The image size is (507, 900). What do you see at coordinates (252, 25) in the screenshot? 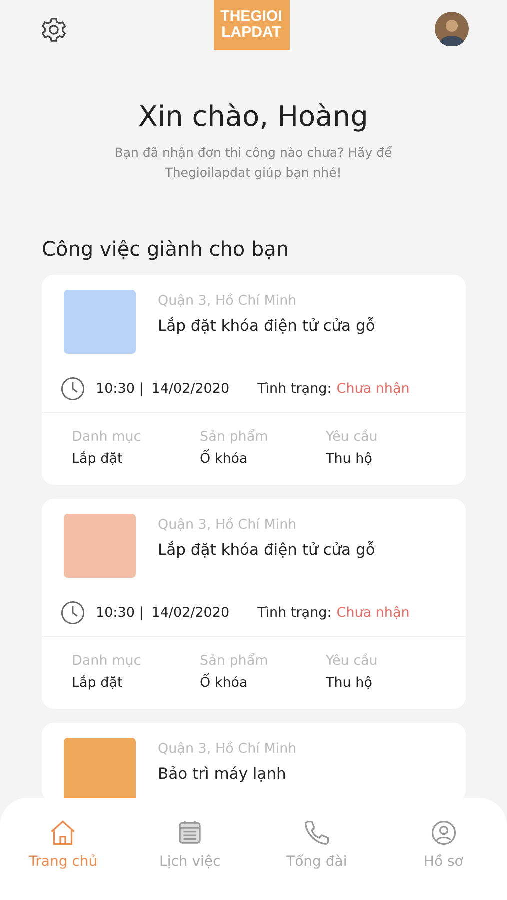
I see `logo: THEGIOI LAPDAT` at bounding box center [252, 25].